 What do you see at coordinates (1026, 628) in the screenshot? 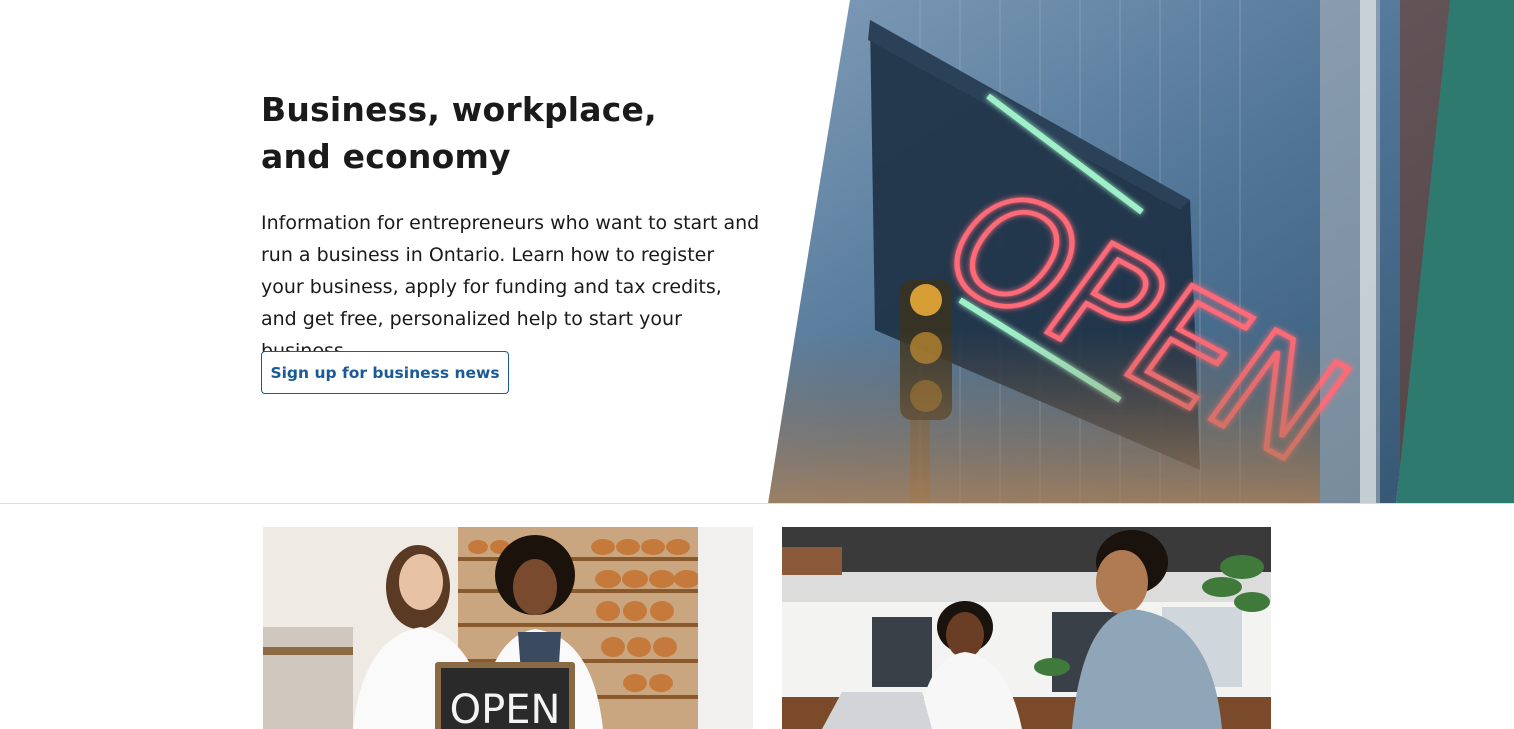
I see `business-meeting-image` at bounding box center [1026, 628].